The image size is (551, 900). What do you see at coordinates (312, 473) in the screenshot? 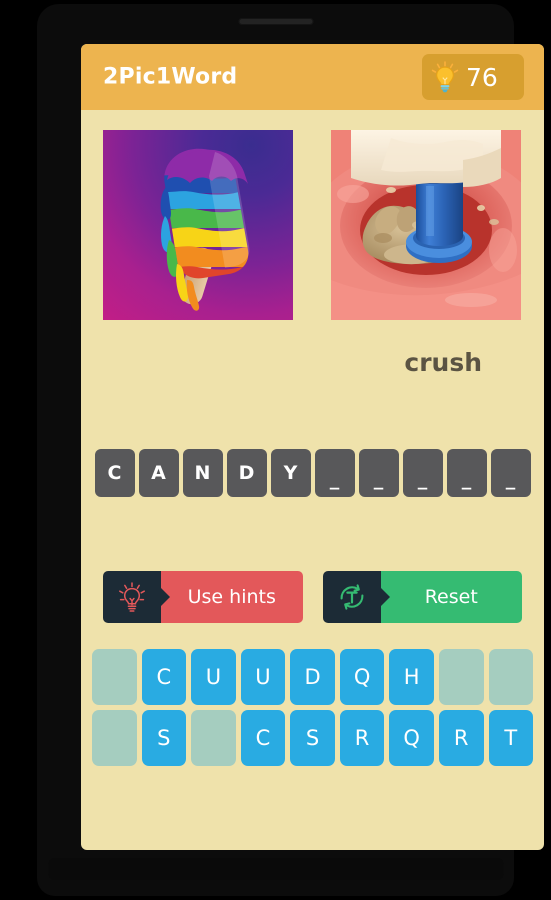
I see `word-tiles: C A N D Y _ _ _ _ _` at bounding box center [312, 473].